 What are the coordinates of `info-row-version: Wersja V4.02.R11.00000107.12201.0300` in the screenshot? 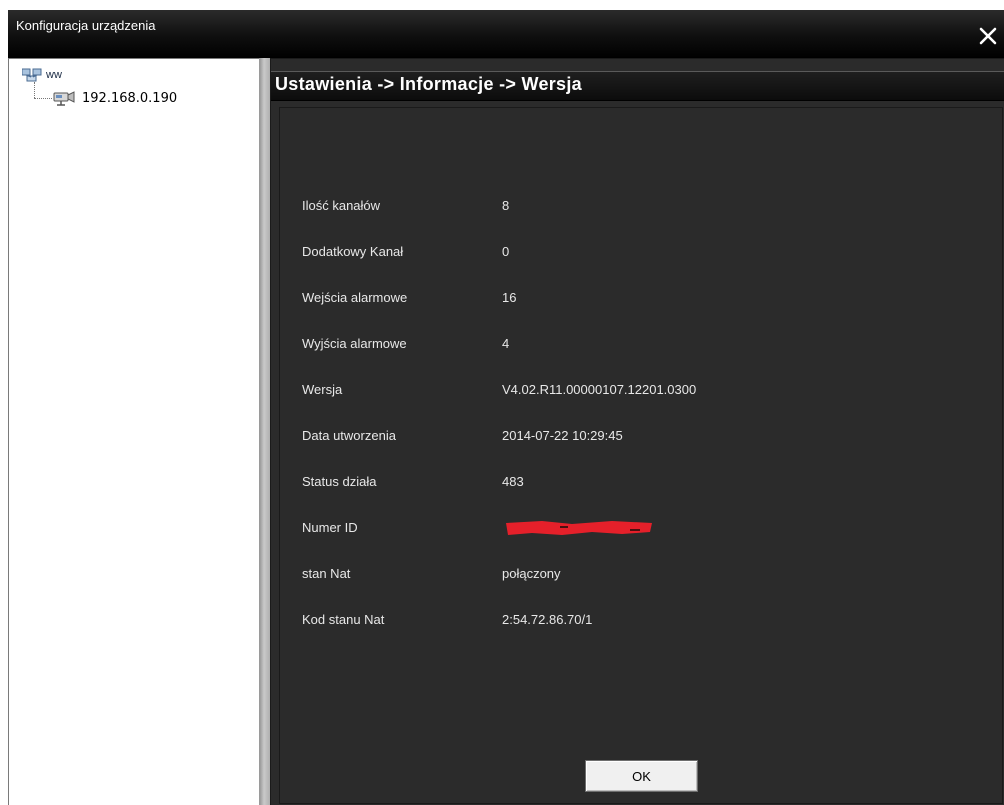 It's located at (582, 393).